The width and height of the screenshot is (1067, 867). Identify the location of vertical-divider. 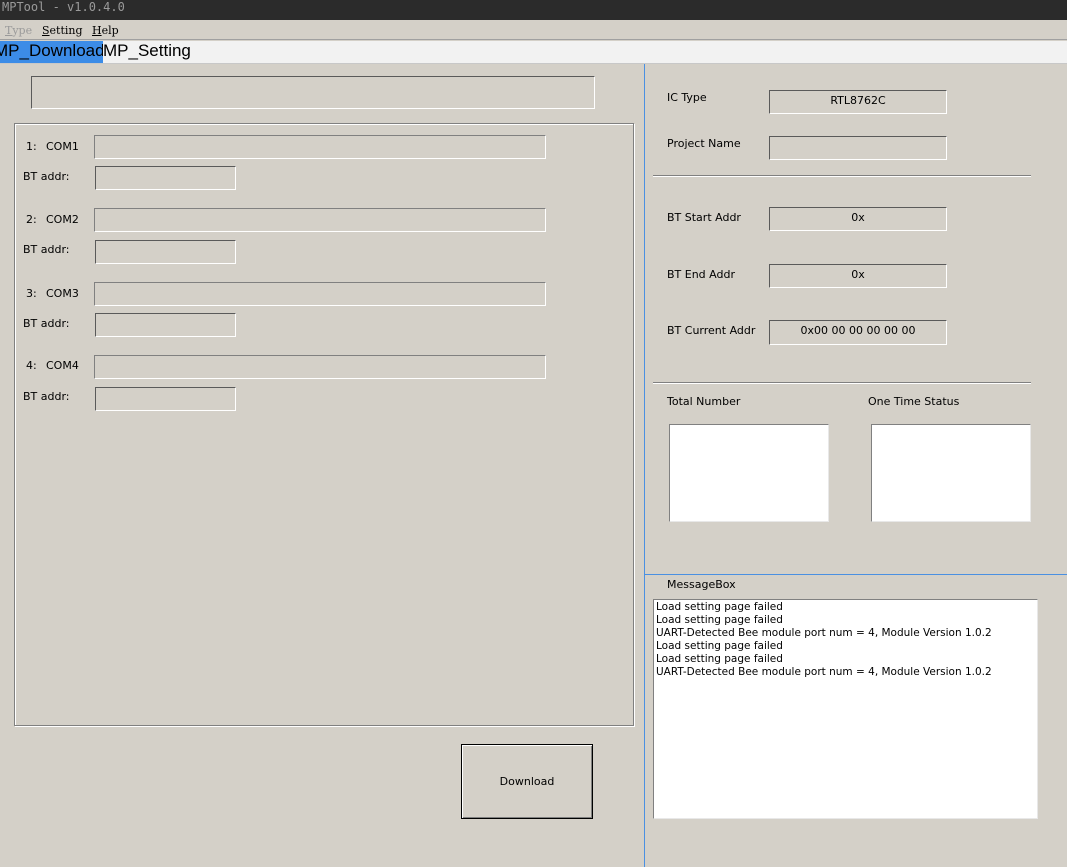
(644, 465).